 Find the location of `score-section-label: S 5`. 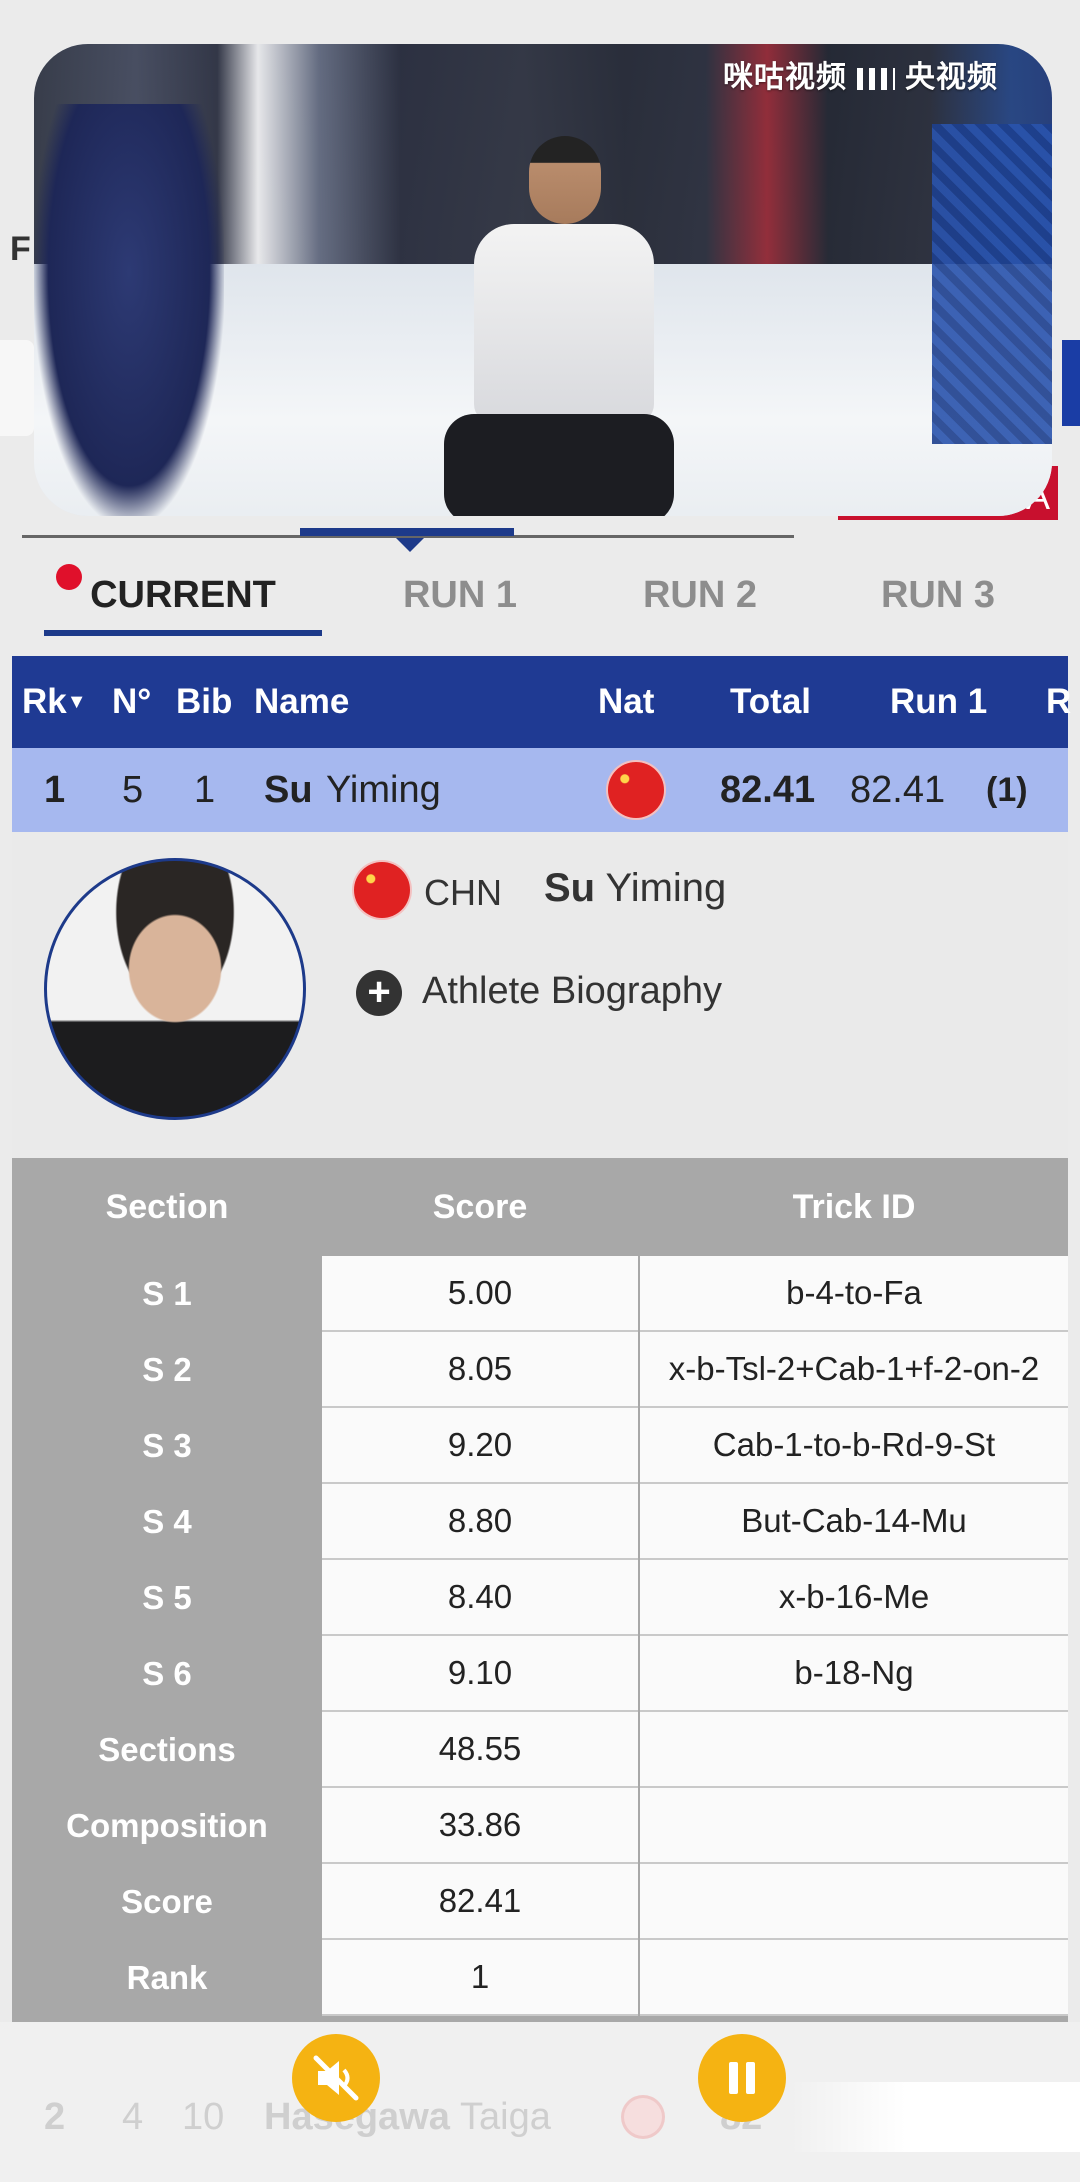

score-section-label: S 5 is located at coordinates (167, 1597).